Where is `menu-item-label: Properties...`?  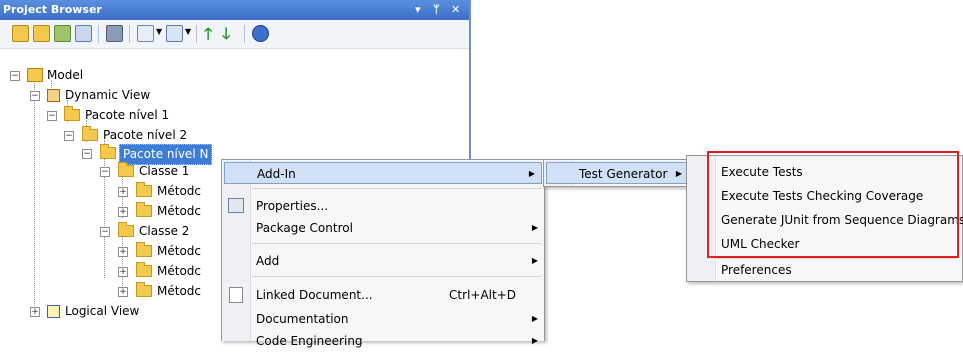 menu-item-label: Properties... is located at coordinates (292, 206).